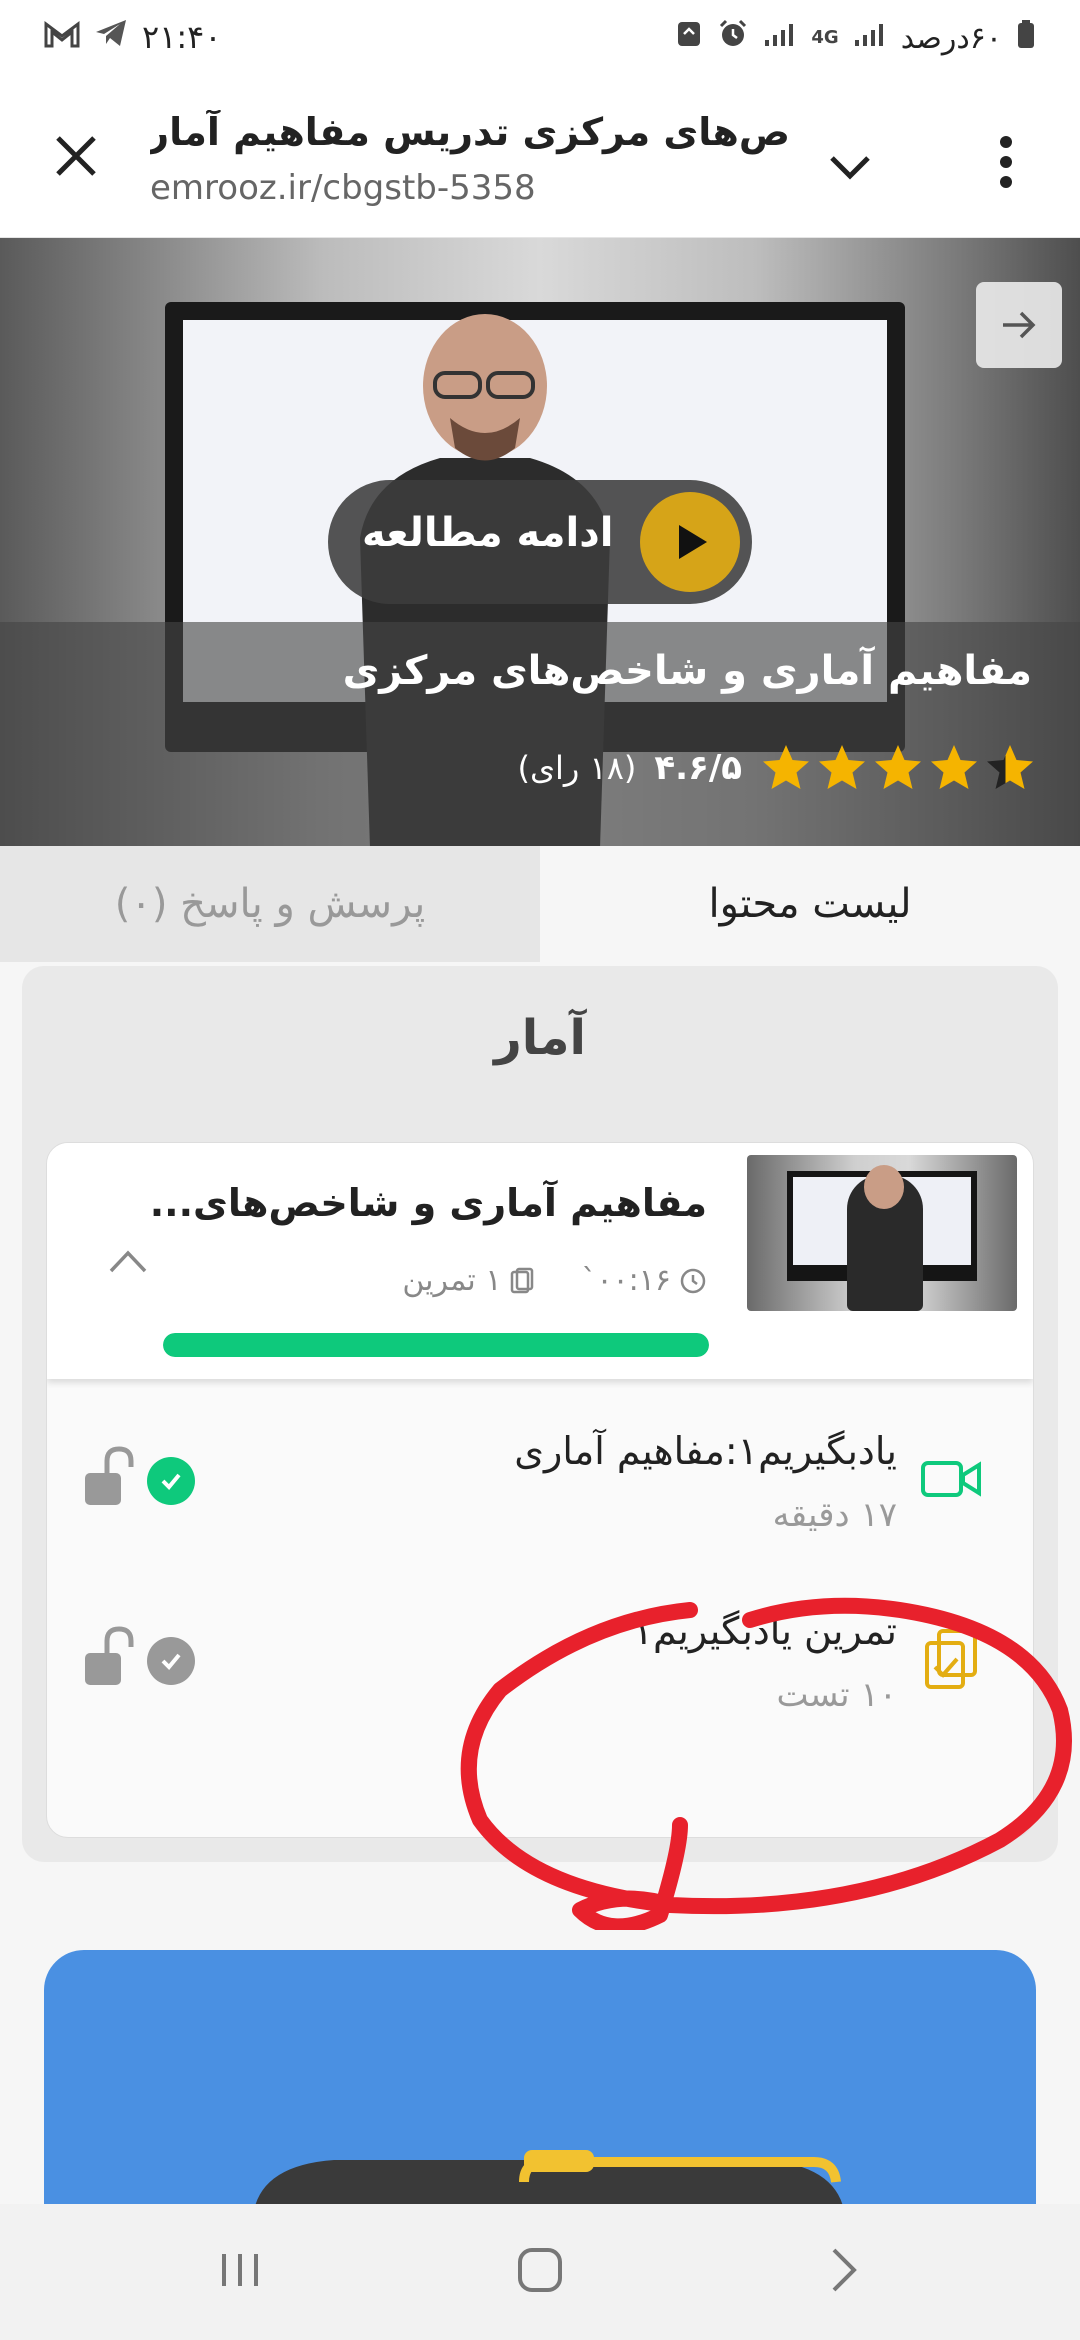 This screenshot has height=2340, width=1080. I want to click on gmail-icon, so click(62, 37).